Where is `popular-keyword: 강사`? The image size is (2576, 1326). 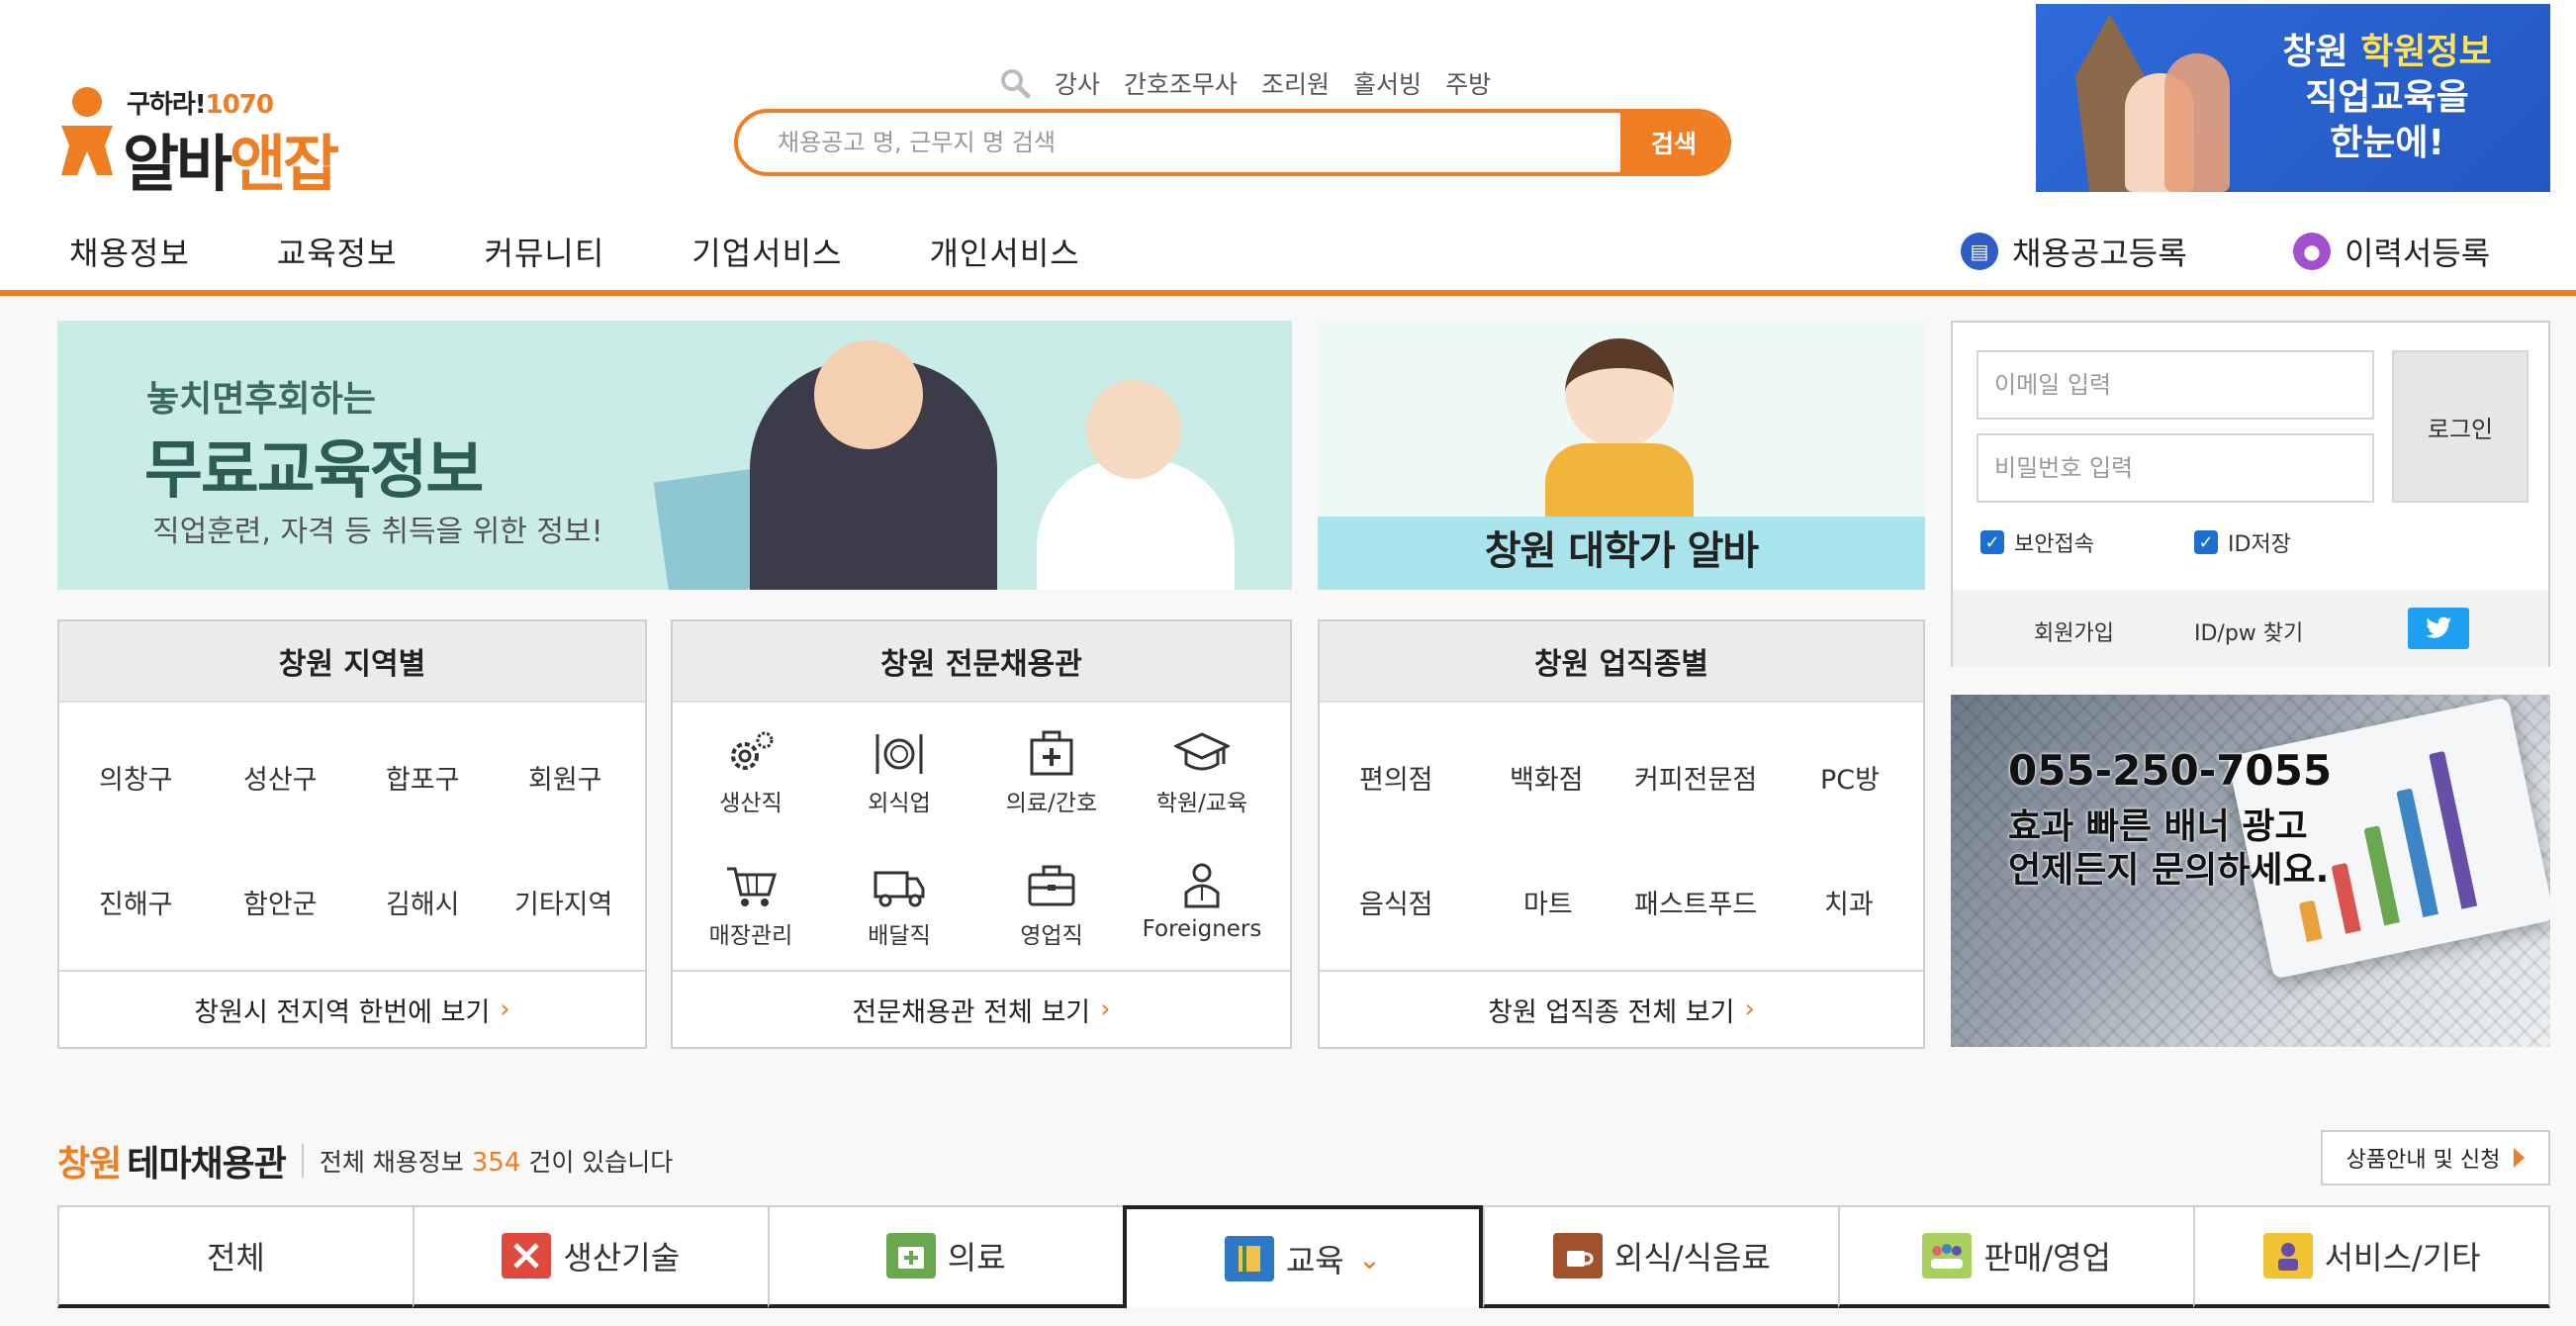 popular-keyword: 강사 is located at coordinates (1078, 83).